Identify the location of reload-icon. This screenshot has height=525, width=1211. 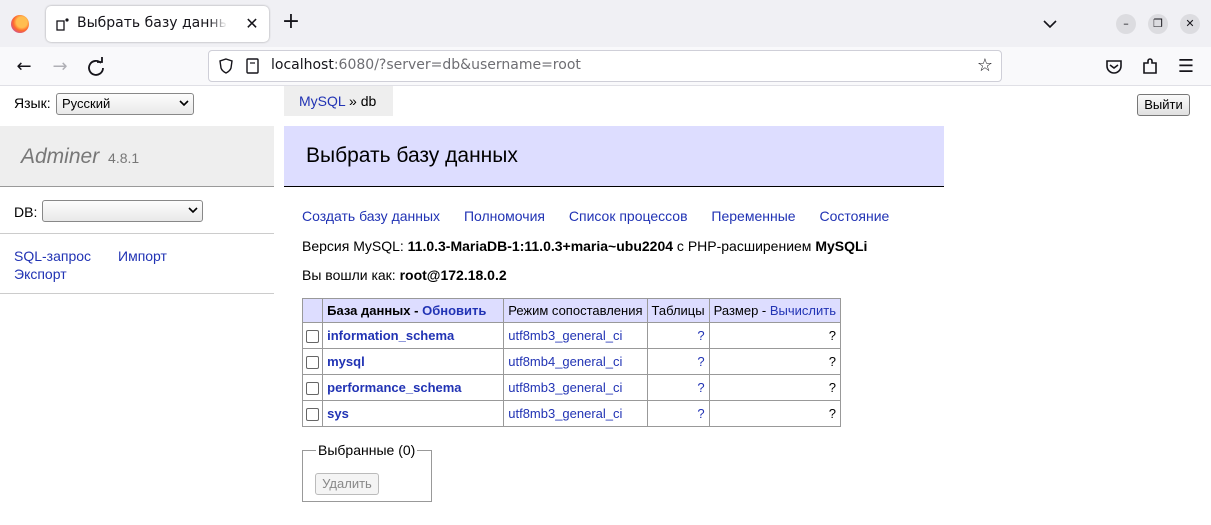
(96, 67).